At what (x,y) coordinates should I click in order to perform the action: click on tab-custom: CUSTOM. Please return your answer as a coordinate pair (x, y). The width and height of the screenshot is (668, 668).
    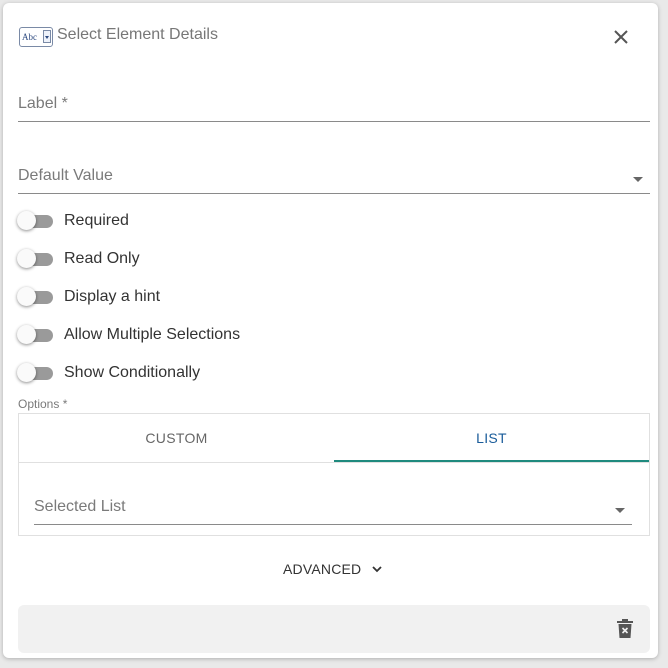
    Looking at the image, I should click on (176, 438).